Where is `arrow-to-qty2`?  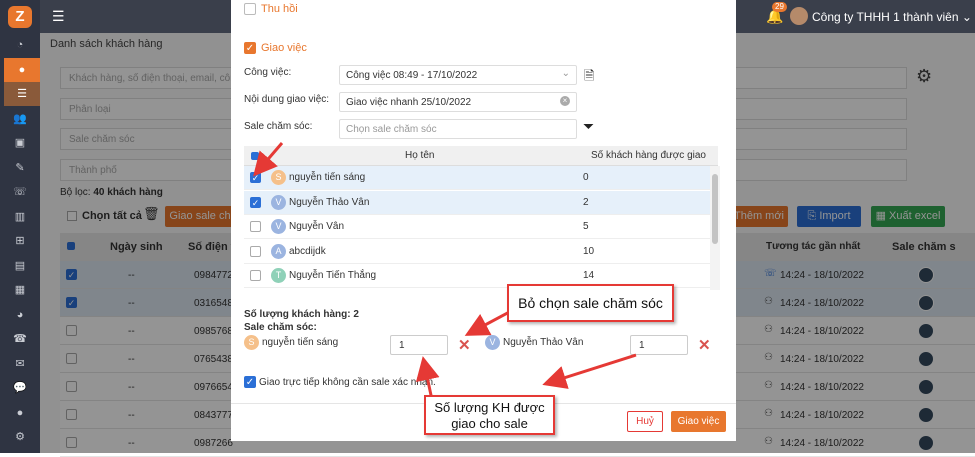 arrow-to-qty2 is located at coordinates (589, 371).